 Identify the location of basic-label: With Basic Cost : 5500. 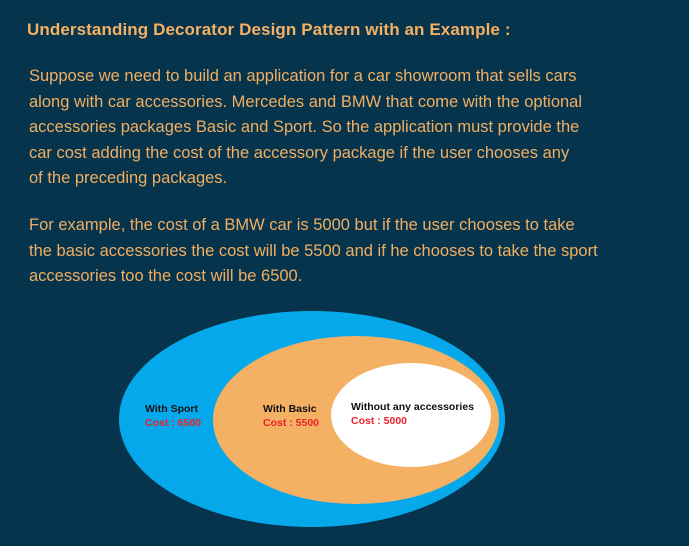
(291, 416).